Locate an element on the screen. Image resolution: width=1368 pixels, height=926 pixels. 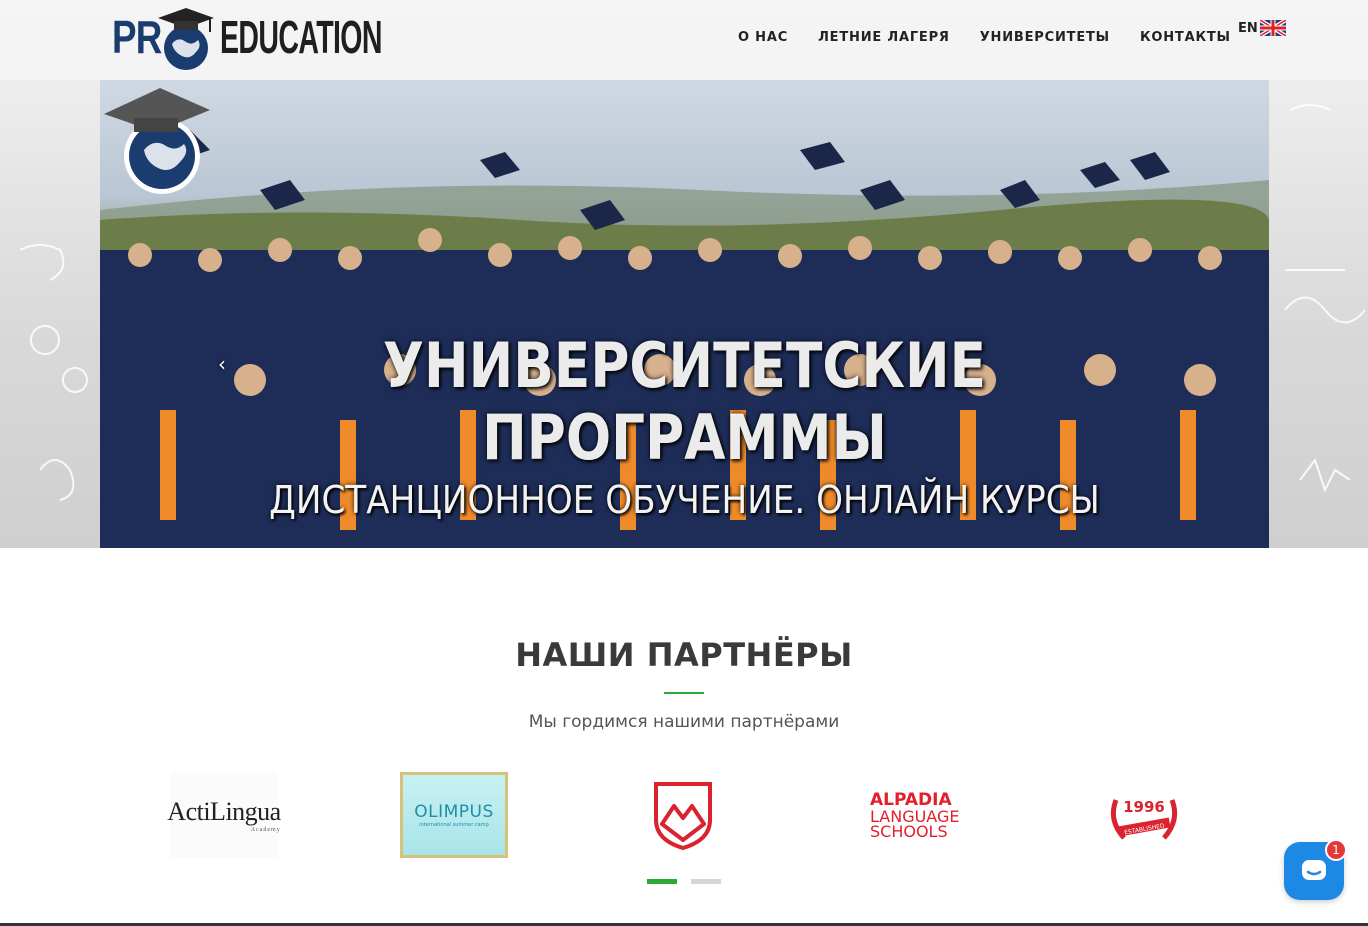
actilingua-subtext: Academy is located at coordinates (265, 830).